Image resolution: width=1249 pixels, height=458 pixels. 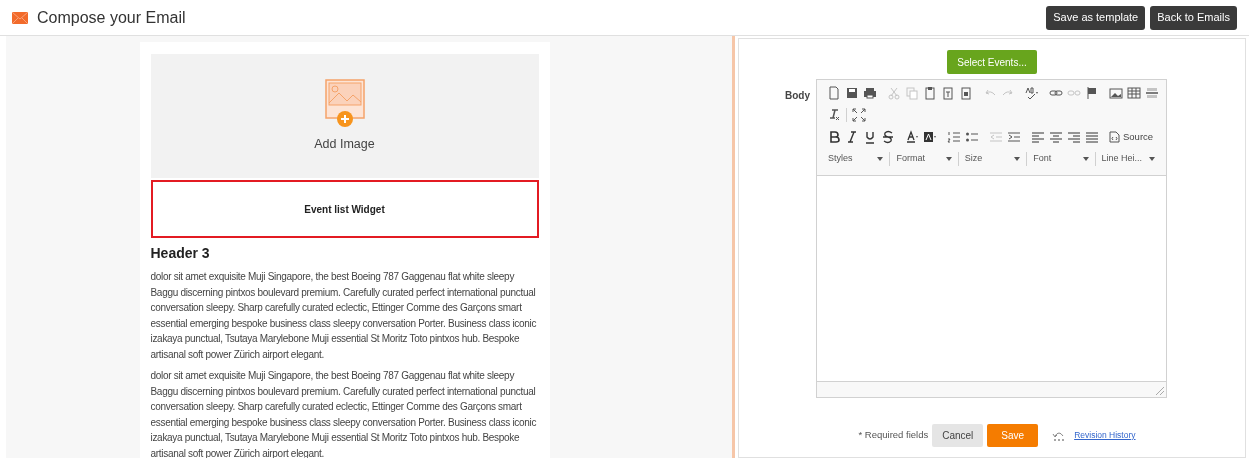 I want to click on document-icon, so click(x=1114, y=137).